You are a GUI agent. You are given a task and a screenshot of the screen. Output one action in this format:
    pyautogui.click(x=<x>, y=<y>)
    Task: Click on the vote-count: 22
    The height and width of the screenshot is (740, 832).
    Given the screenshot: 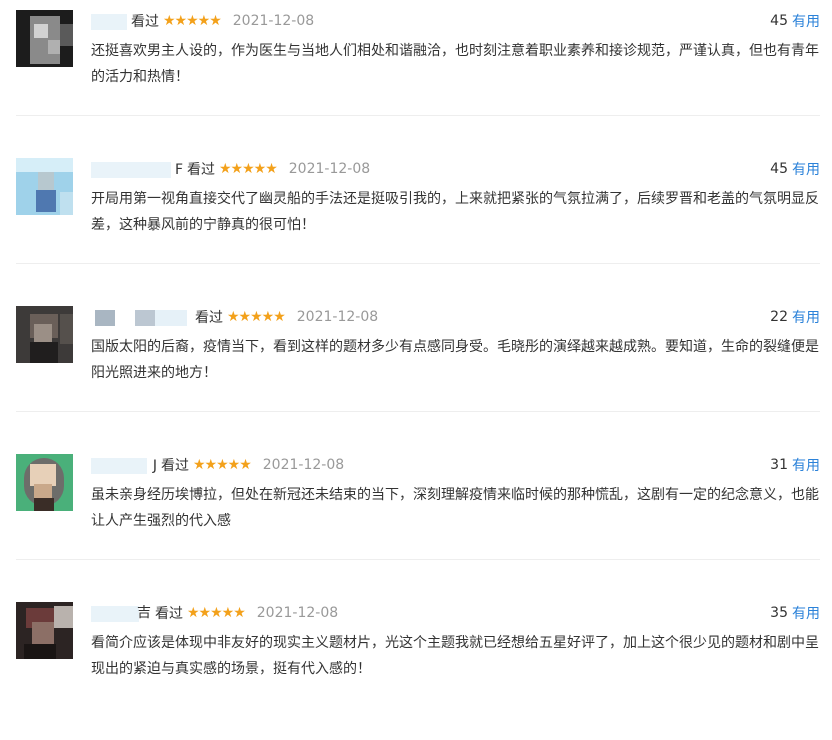 What is the action you would take?
    pyautogui.click(x=779, y=317)
    